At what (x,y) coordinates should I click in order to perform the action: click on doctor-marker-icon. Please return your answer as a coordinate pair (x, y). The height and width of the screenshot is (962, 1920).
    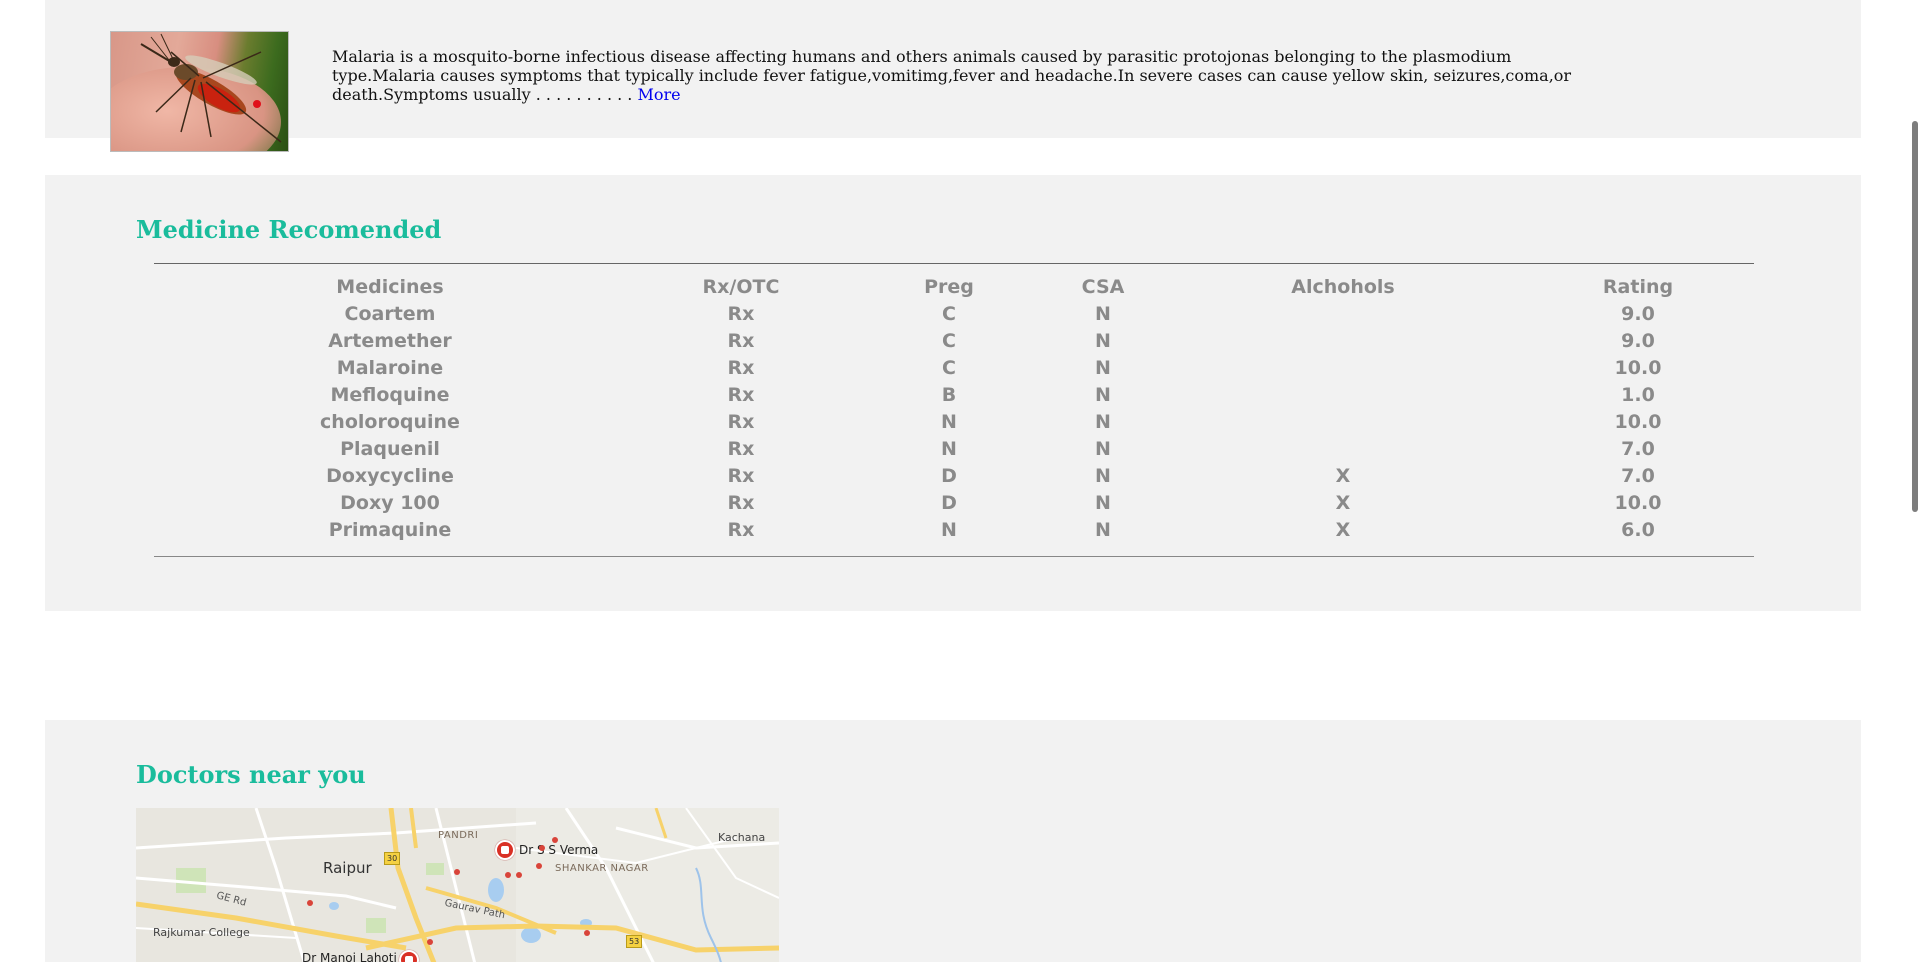
    Looking at the image, I should click on (505, 850).